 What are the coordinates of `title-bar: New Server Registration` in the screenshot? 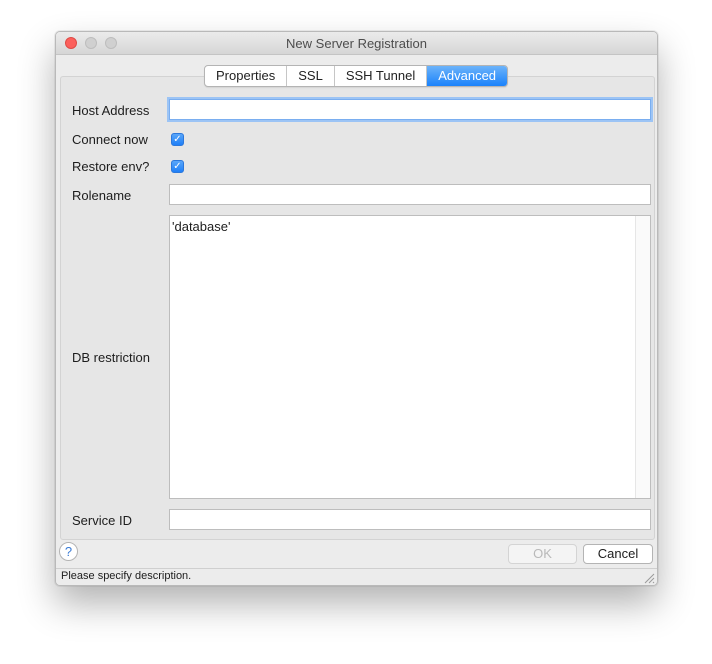 It's located at (356, 43).